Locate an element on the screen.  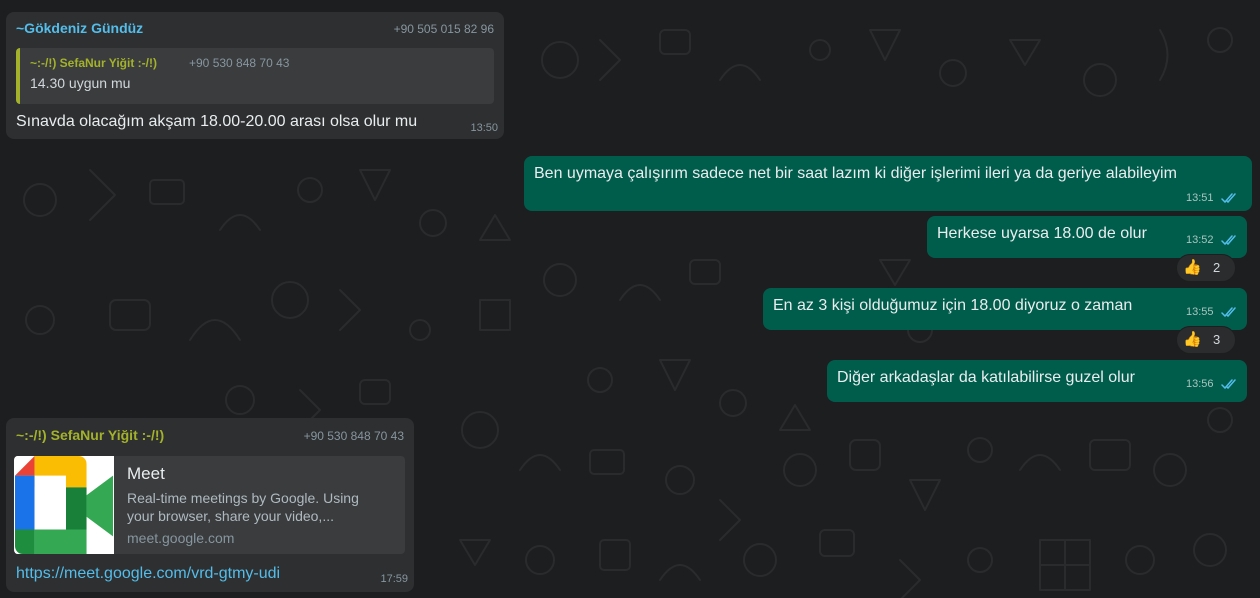
preview-description-line1: Real-time meetings by Google. Using is located at coordinates (243, 498).